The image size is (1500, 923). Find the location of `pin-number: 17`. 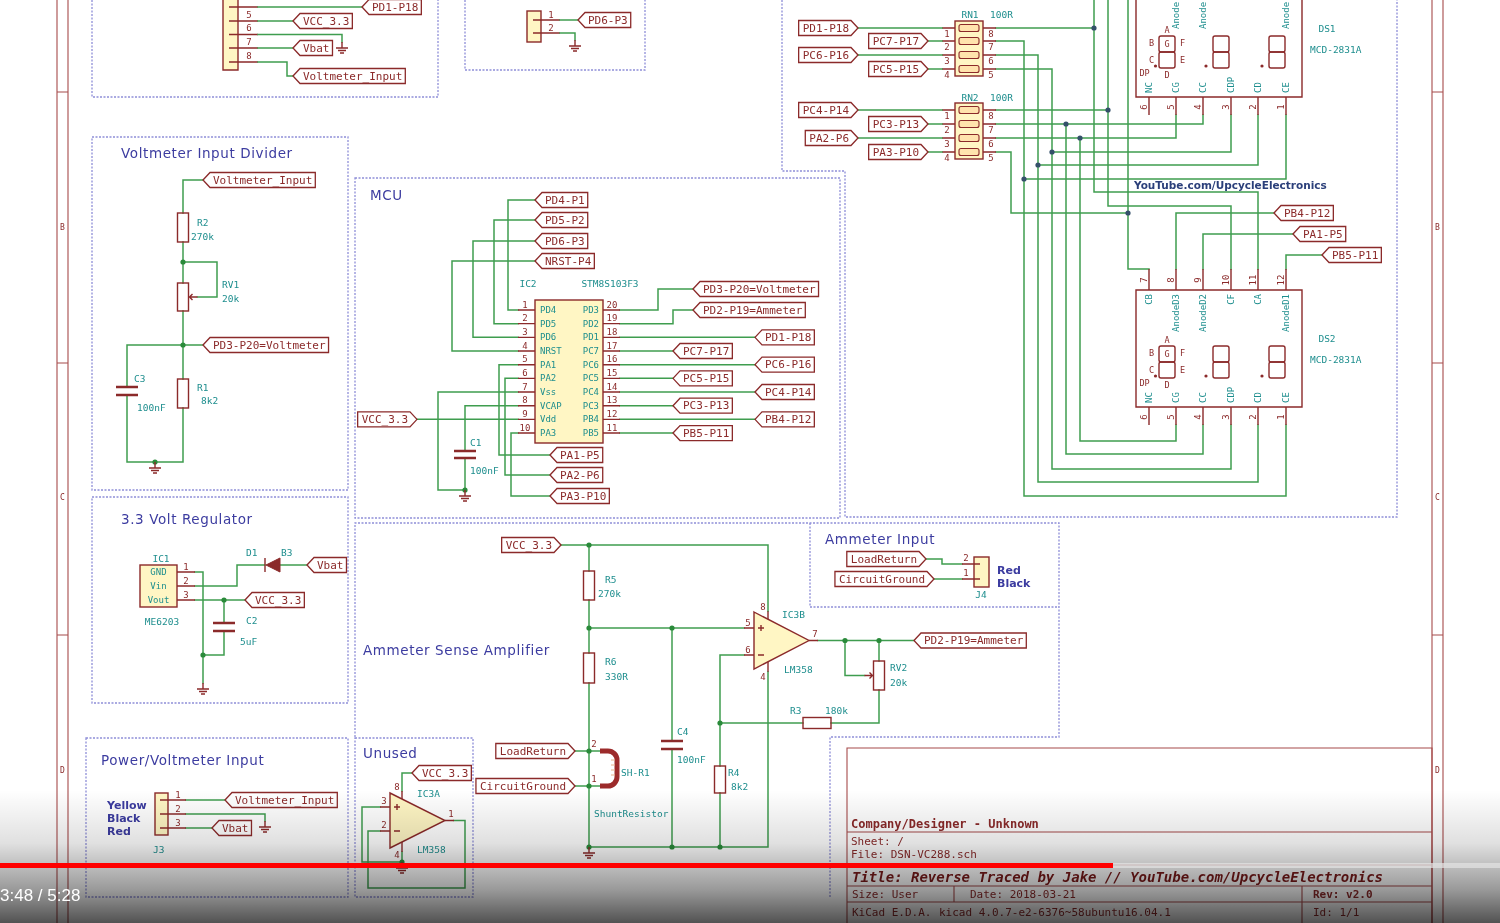

pin-number: 17 is located at coordinates (612, 345).